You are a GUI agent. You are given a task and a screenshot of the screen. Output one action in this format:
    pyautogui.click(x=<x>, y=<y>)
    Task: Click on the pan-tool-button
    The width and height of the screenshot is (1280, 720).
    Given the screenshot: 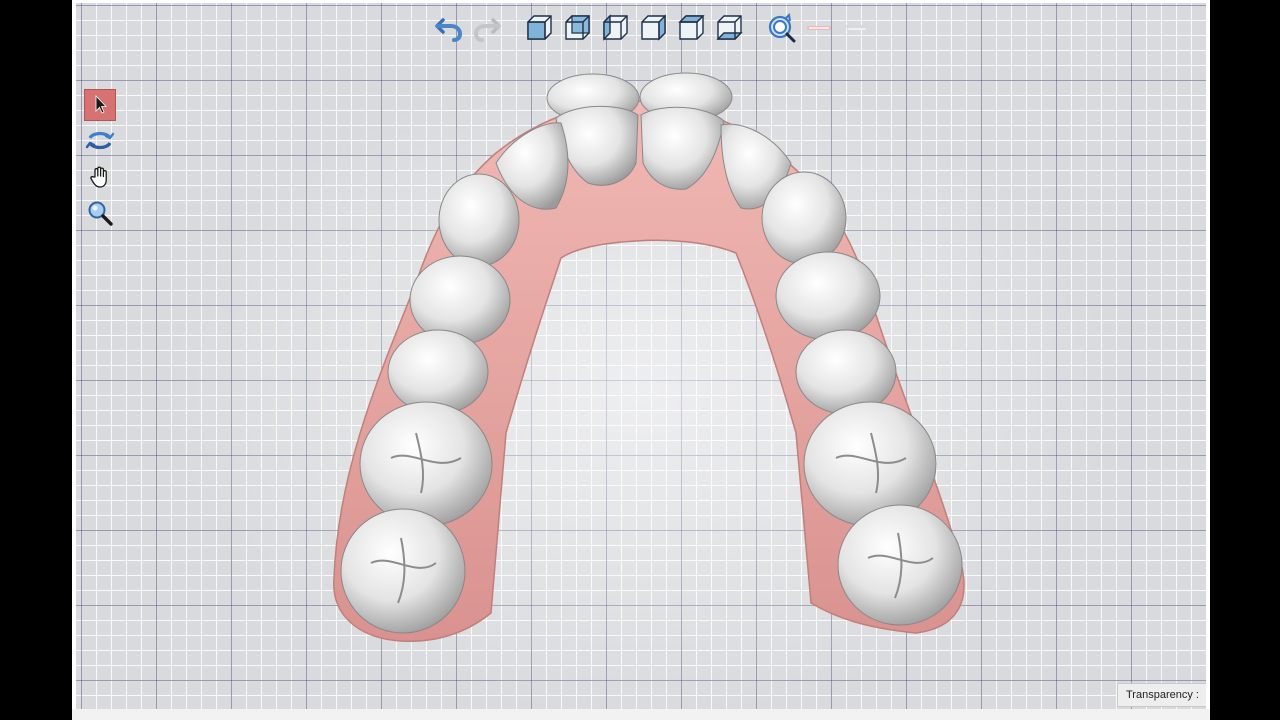 What is the action you would take?
    pyautogui.click(x=100, y=177)
    